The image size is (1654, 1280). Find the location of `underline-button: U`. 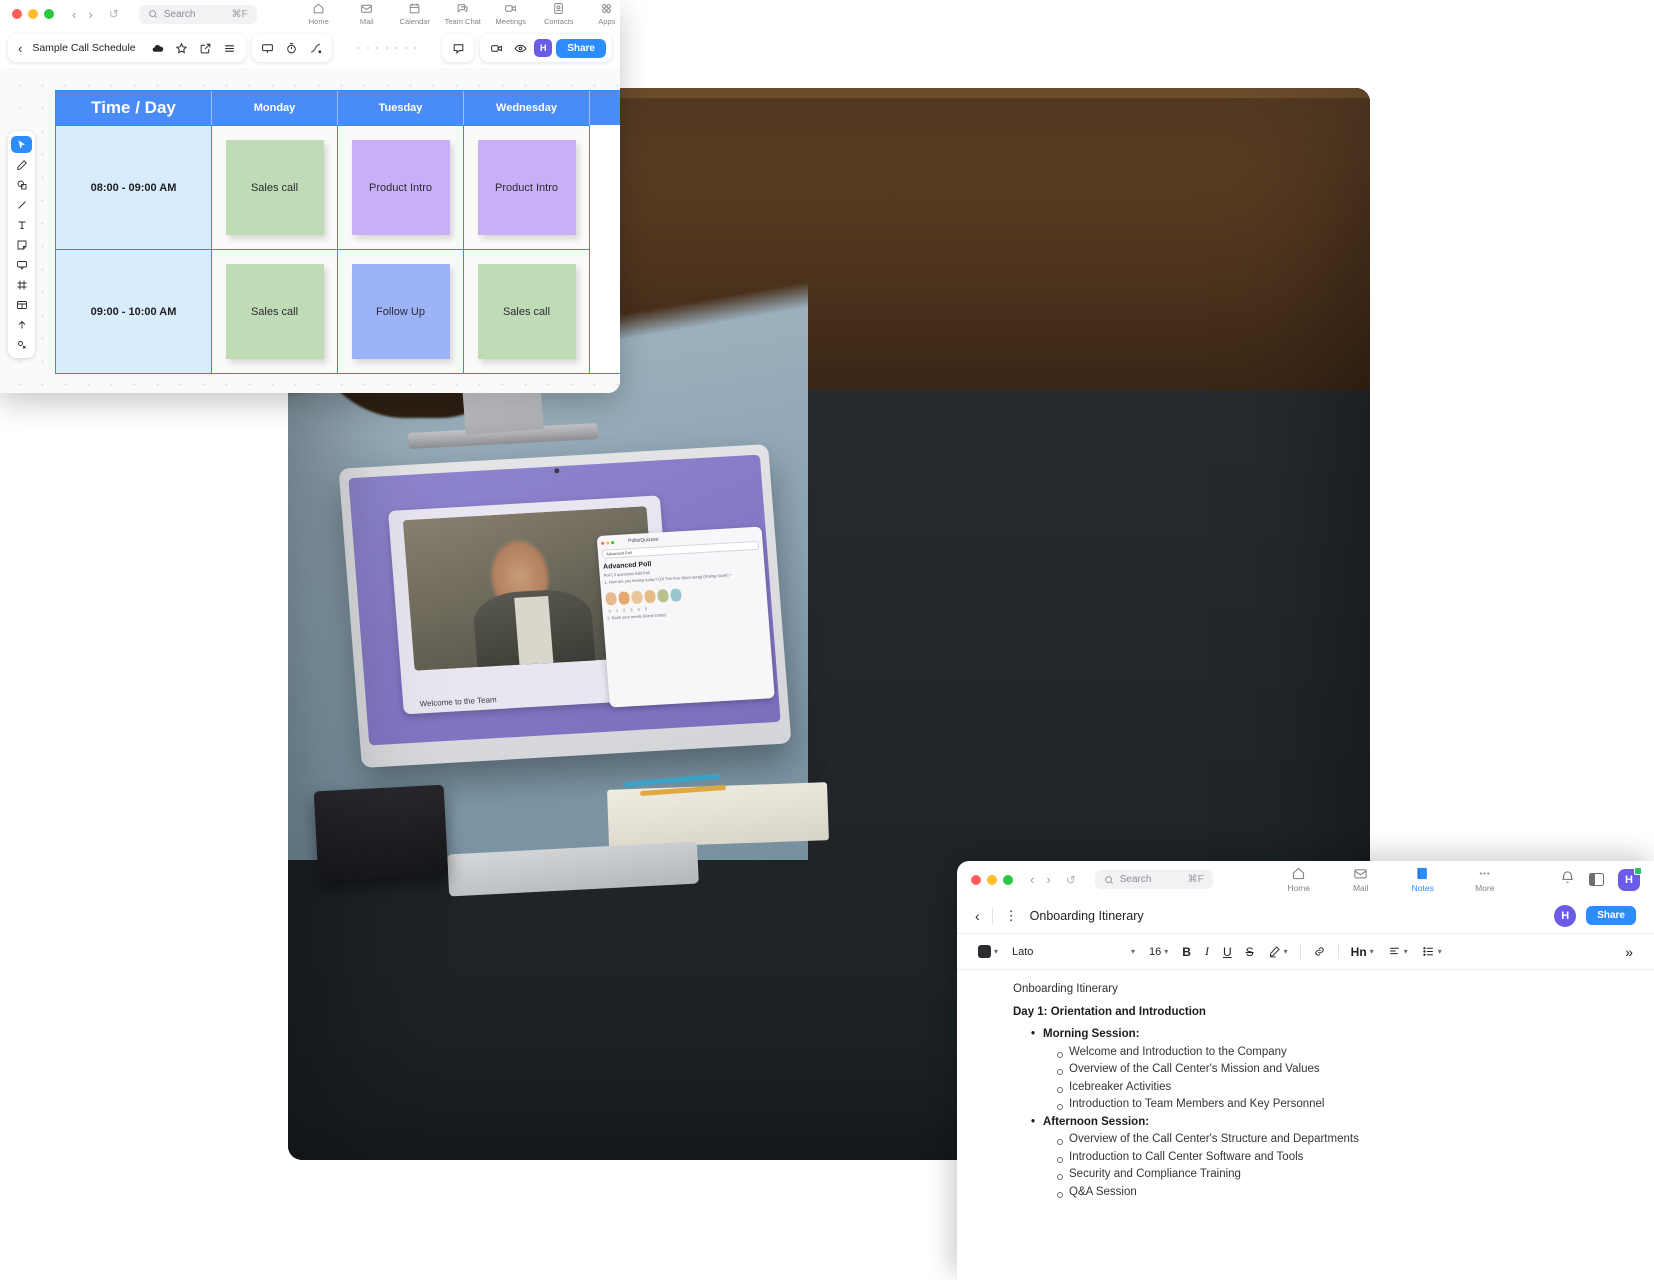

underline-button: U is located at coordinates (1227, 952).